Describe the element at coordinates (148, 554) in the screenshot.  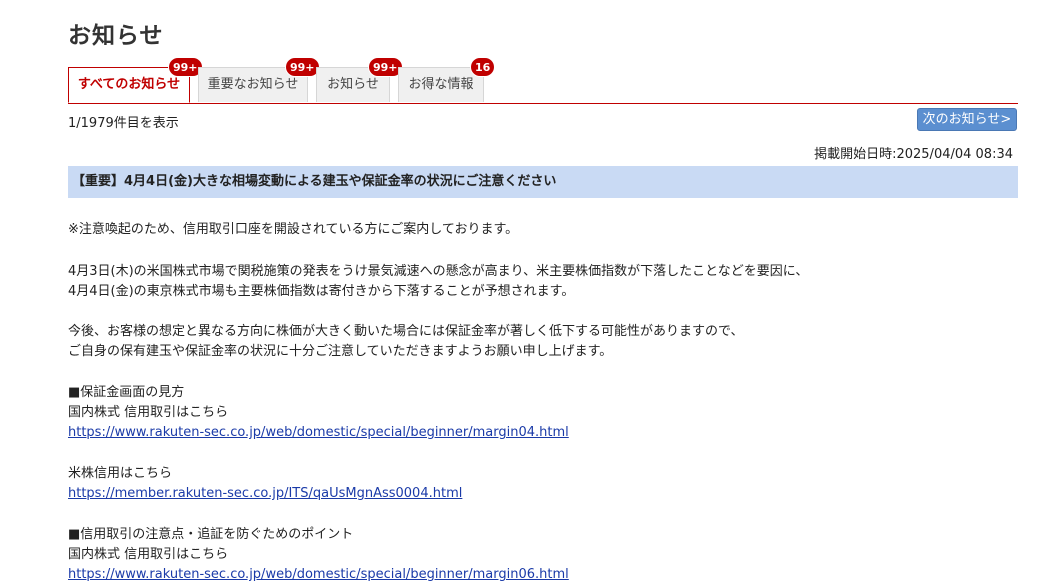
I see `section-margin-points-label: 国内株式 信用取引はこちら` at that location.